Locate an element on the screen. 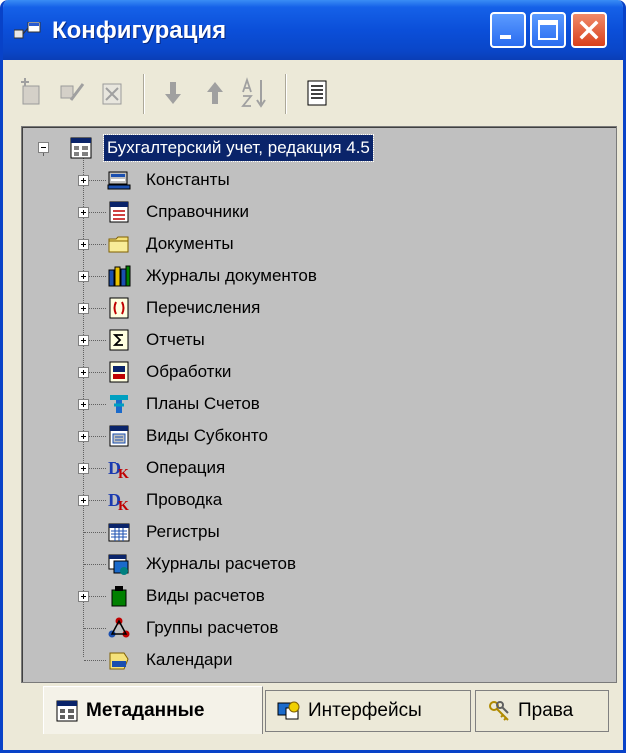  move-down-button is located at coordinates (173, 93).